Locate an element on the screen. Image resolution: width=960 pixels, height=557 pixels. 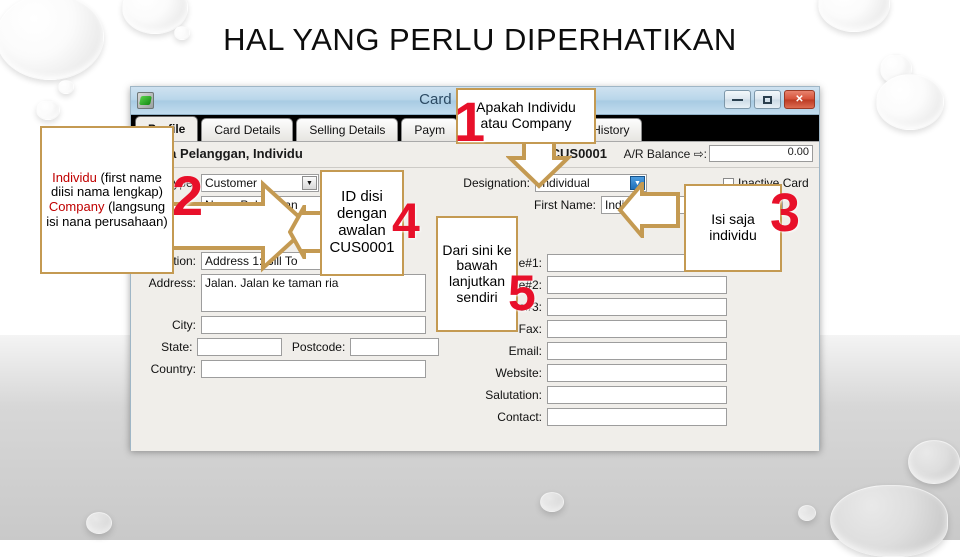
step-number-4: 4 is located at coordinates (406, 221).